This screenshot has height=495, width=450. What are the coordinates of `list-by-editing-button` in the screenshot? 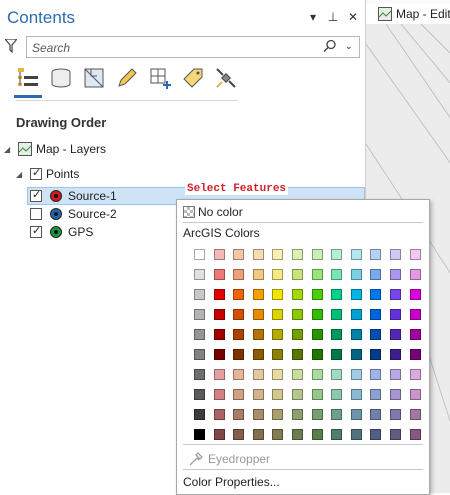 It's located at (127, 79).